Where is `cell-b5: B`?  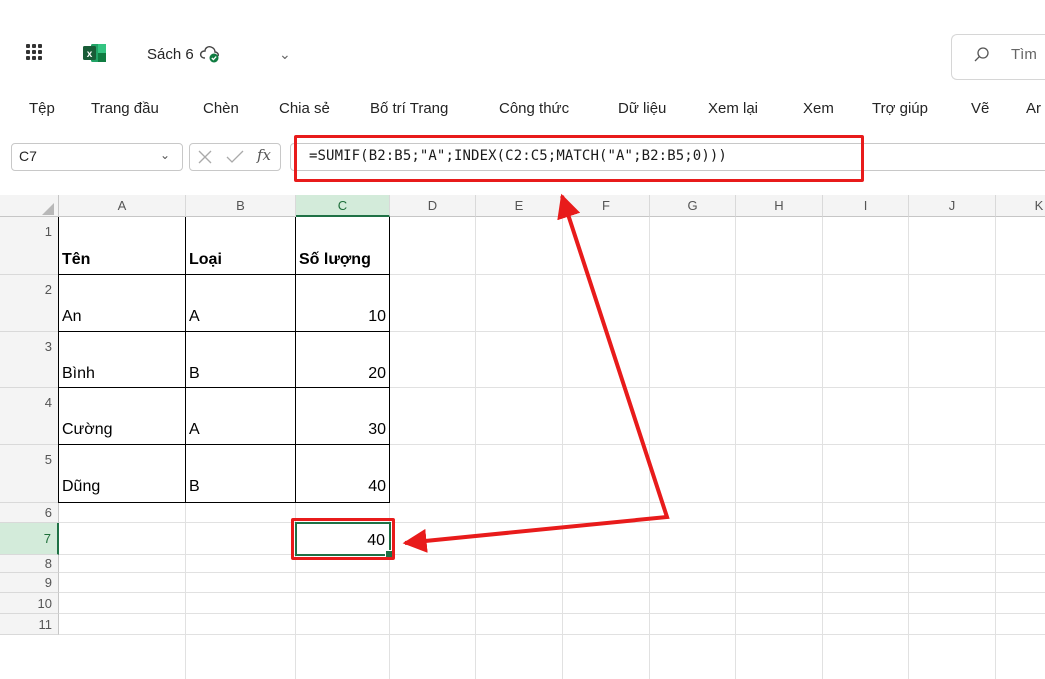
cell-b5: B is located at coordinates (194, 487).